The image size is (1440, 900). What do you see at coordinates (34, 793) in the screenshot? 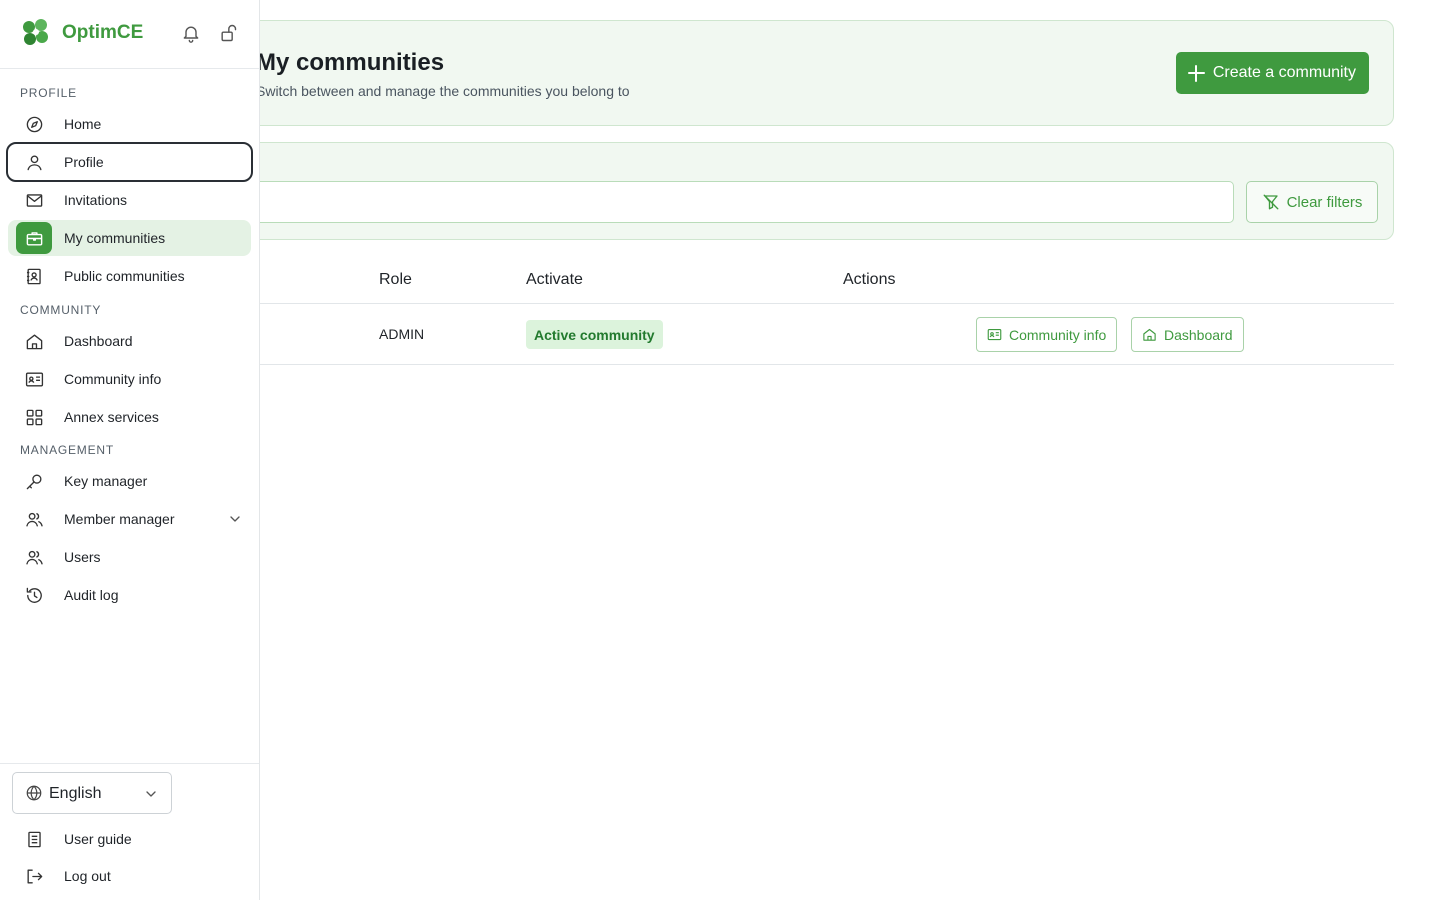
I see `globe-icon` at bounding box center [34, 793].